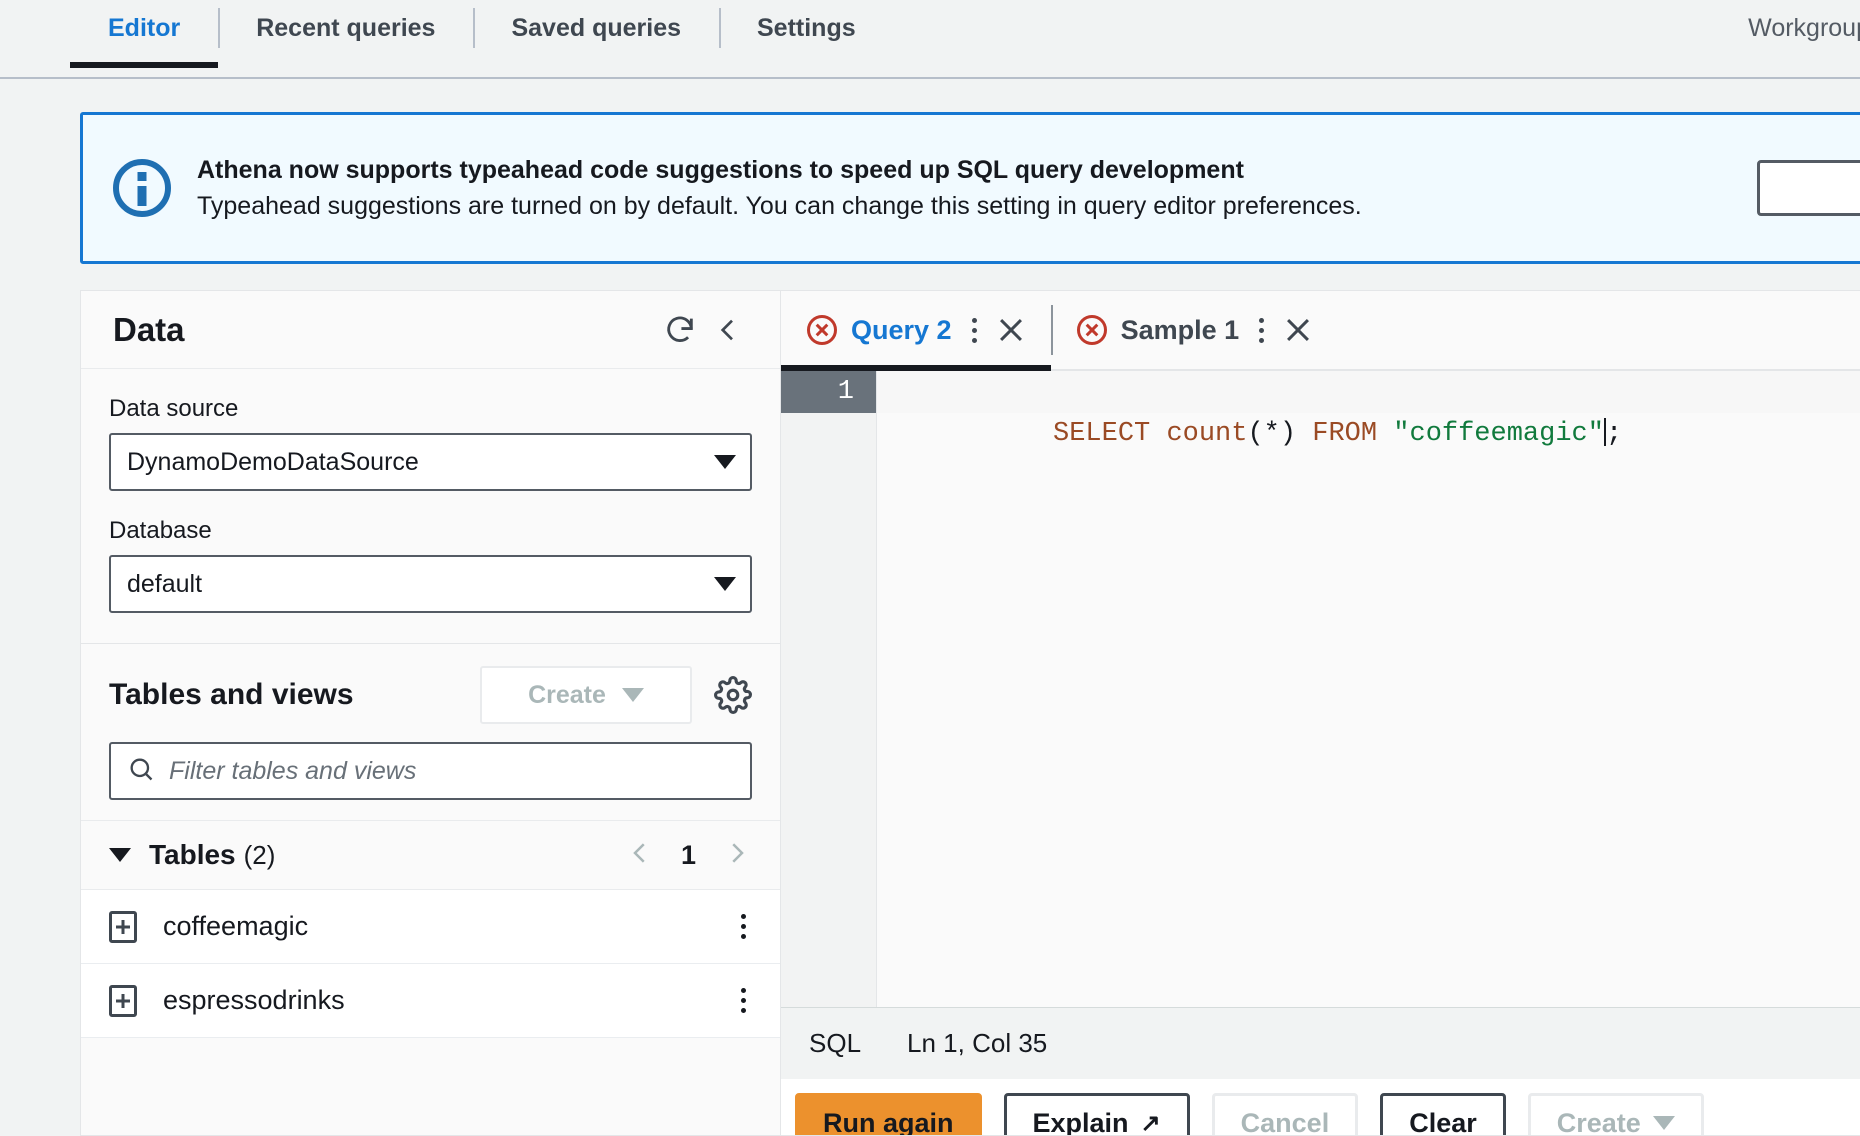 The width and height of the screenshot is (1860, 1136). Describe the element at coordinates (254, 1000) in the screenshot. I see `table-name: espressodrinks` at that location.